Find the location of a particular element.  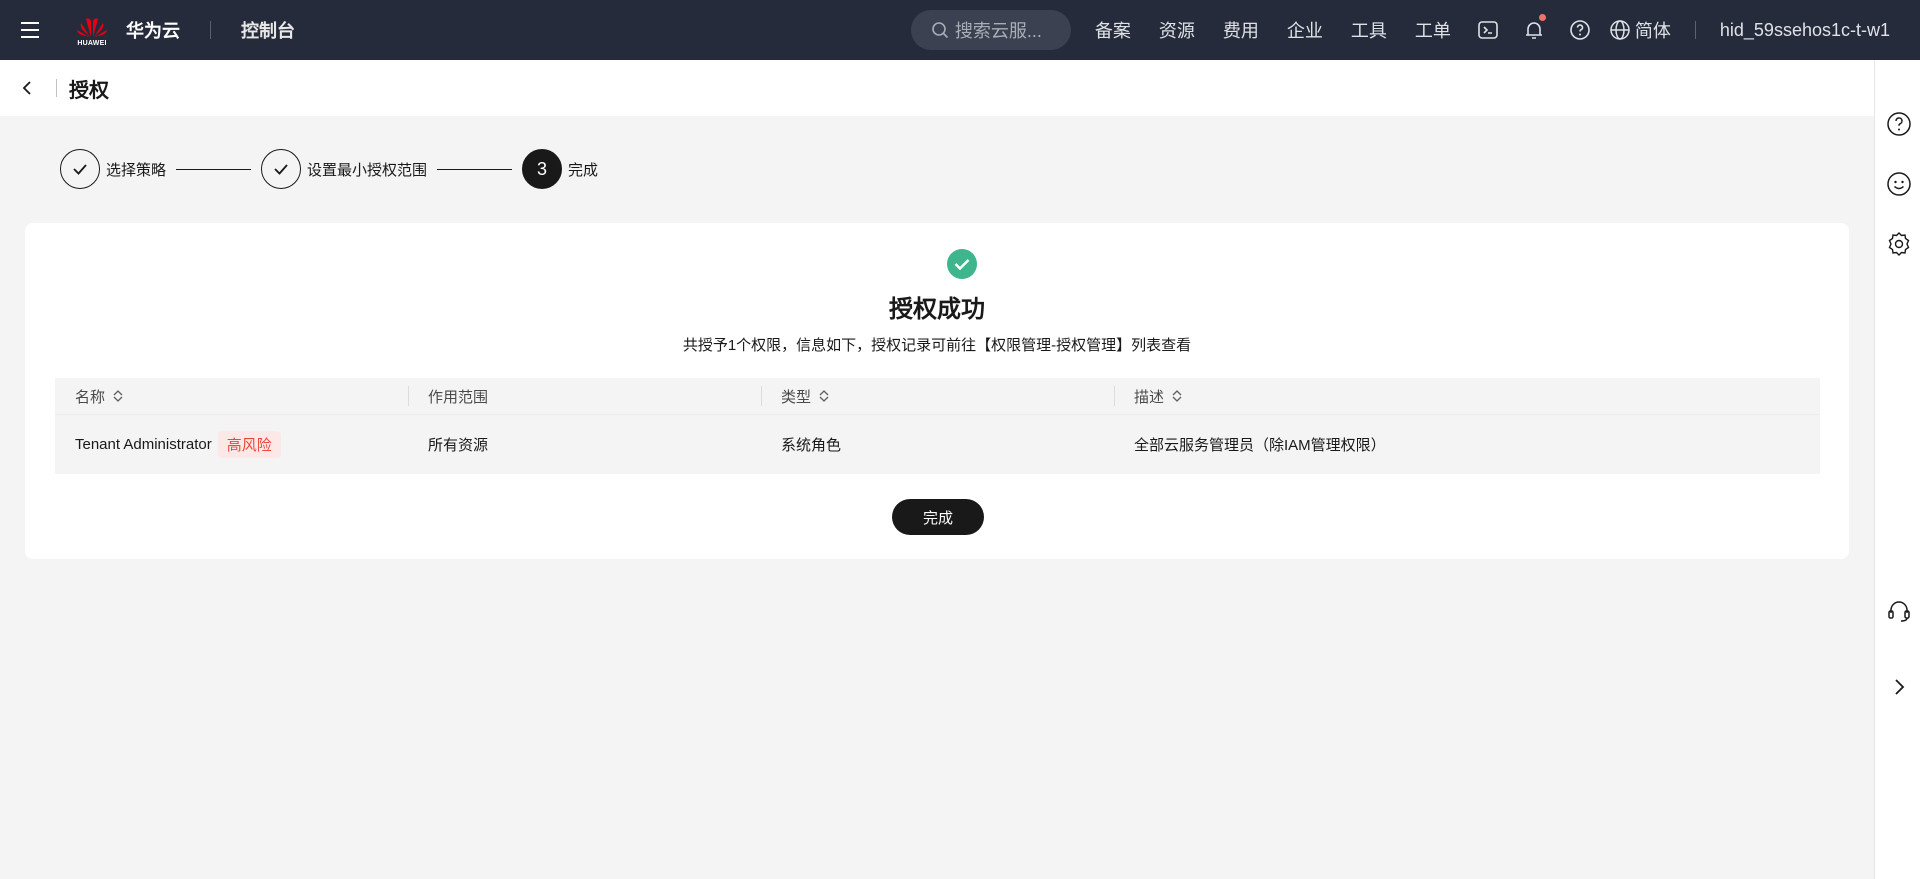

step-1-check-icon is located at coordinates (80, 169).